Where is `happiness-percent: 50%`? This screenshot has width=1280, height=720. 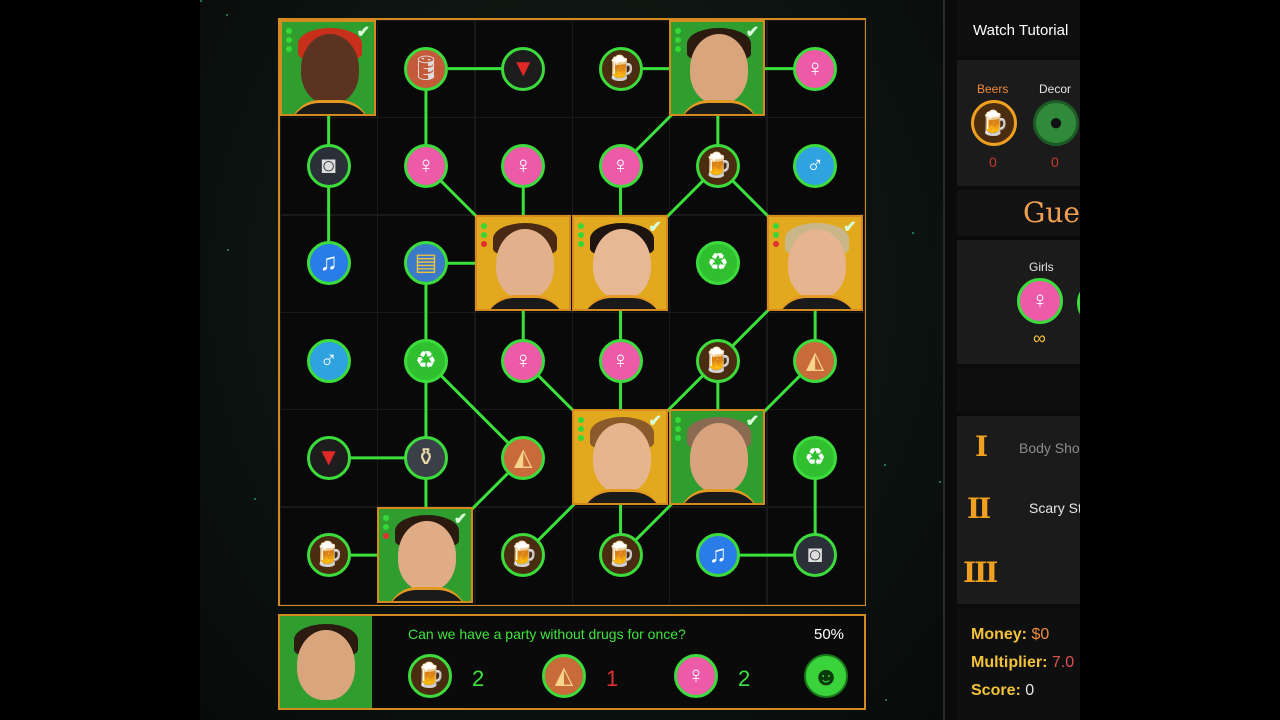
happiness-percent: 50% is located at coordinates (829, 634).